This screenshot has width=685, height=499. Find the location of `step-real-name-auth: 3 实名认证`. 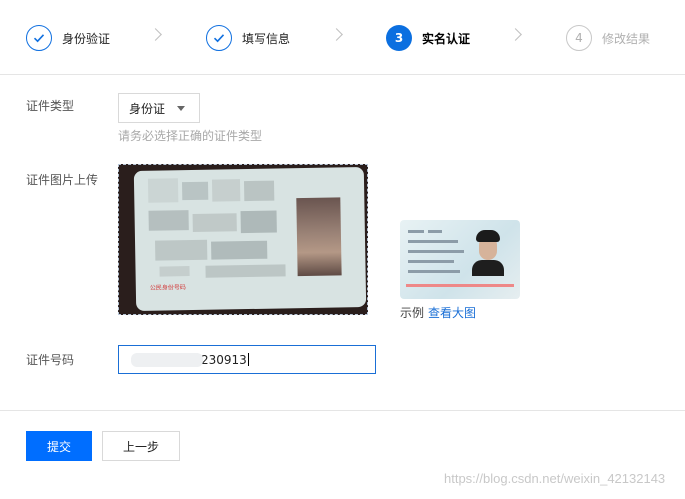

step-real-name-auth: 3 实名认证 is located at coordinates (428, 38).